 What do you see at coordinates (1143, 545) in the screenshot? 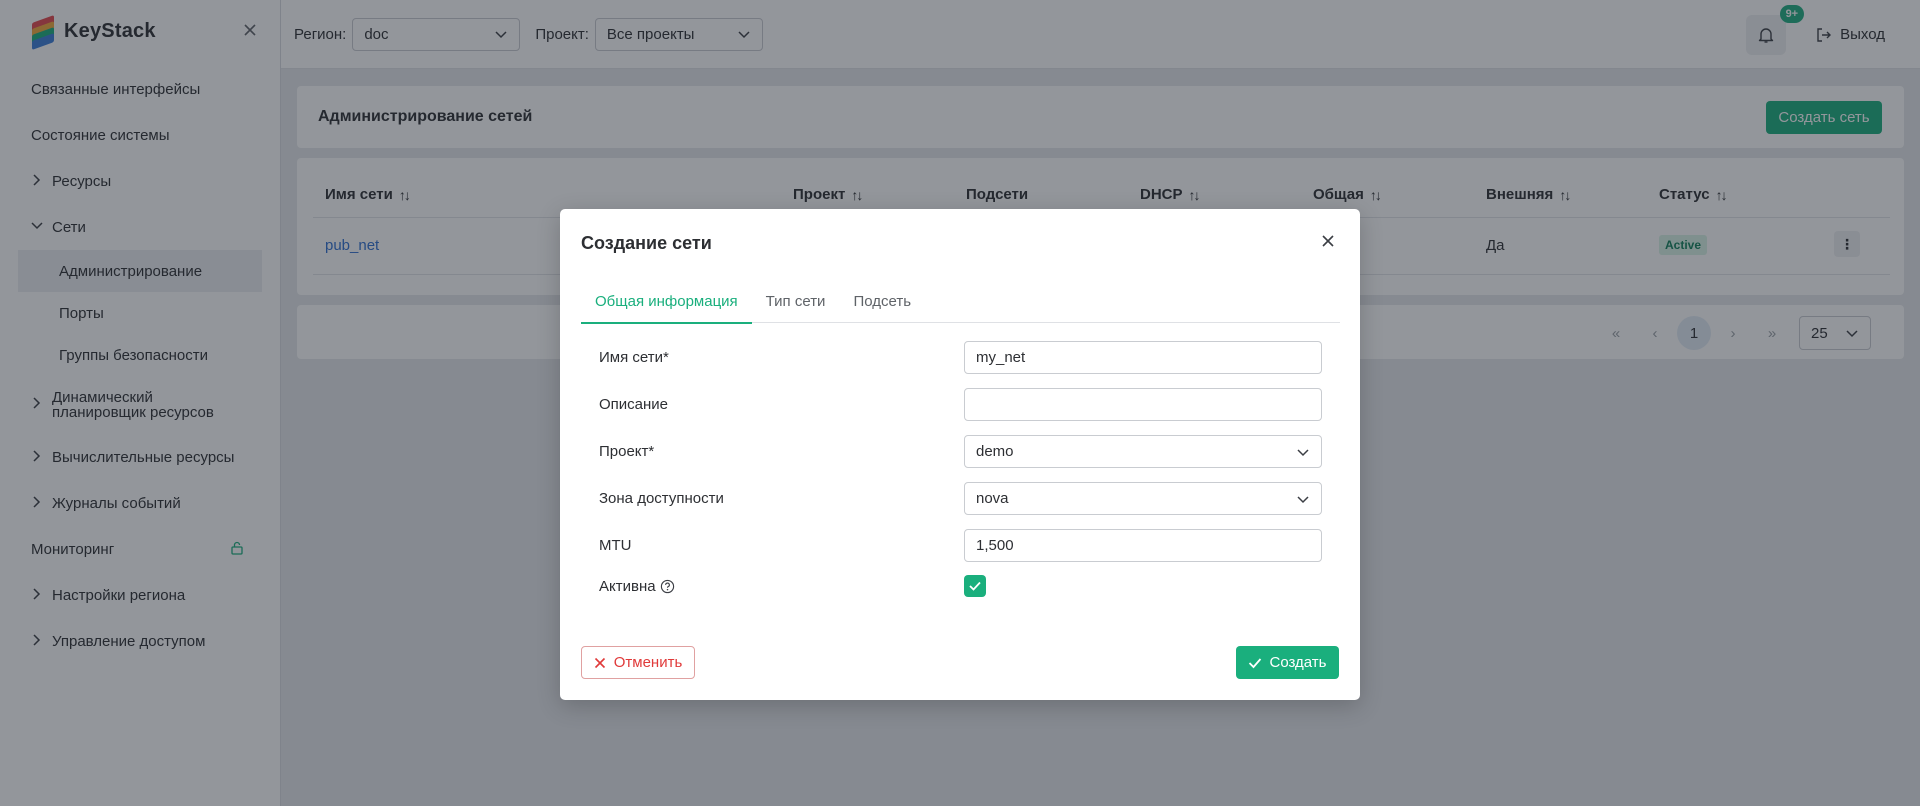
I see `mtu-input: 1,500` at bounding box center [1143, 545].